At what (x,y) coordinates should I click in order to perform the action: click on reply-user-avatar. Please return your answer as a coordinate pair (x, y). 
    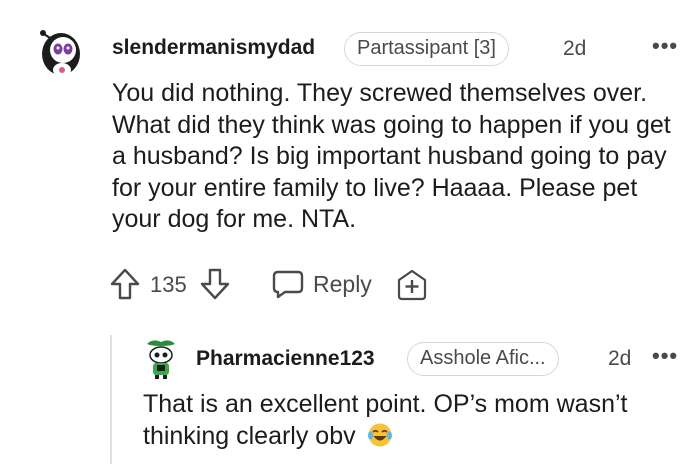
    Looking at the image, I should click on (161, 359).